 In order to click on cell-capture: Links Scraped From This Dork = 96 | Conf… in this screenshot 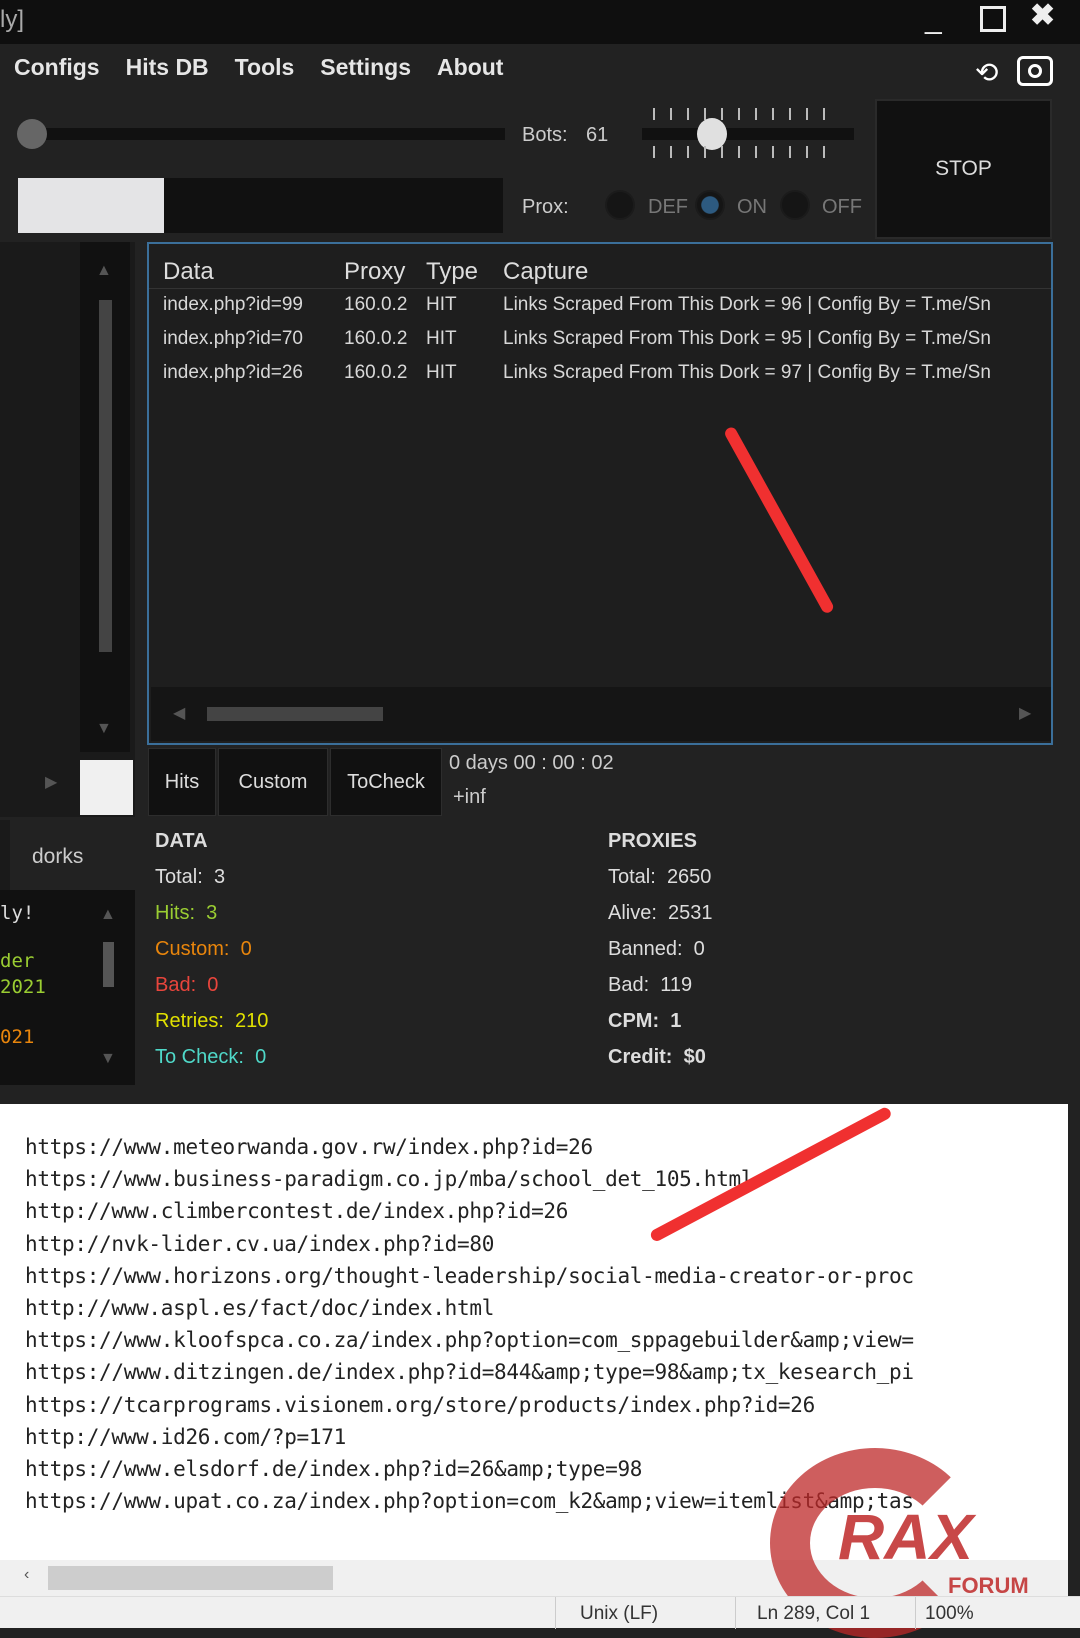, I will do `click(747, 304)`.